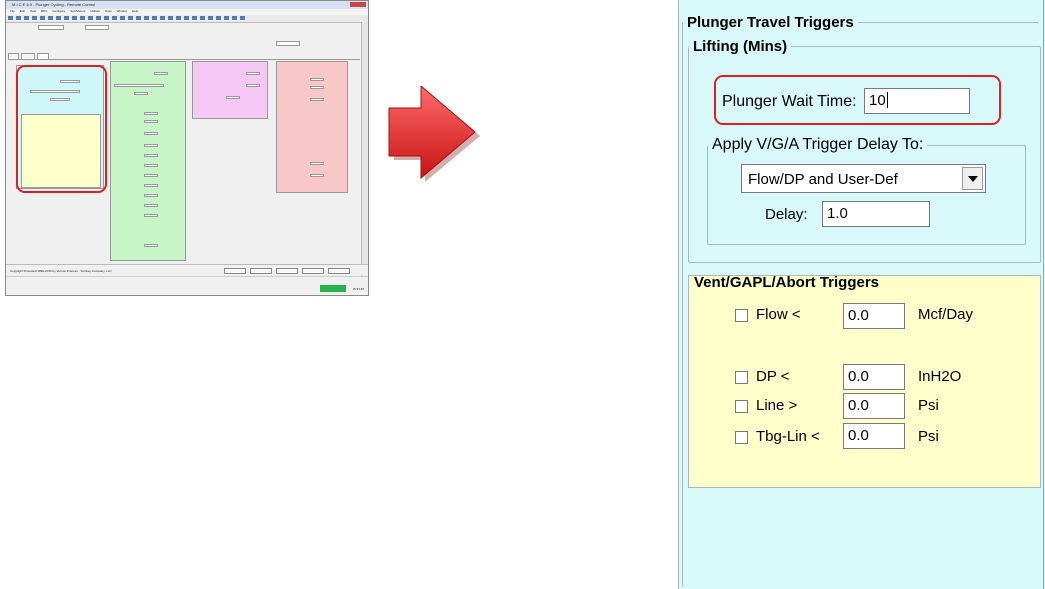 The image size is (1045, 589). I want to click on dp-unit: InH2O, so click(940, 376).